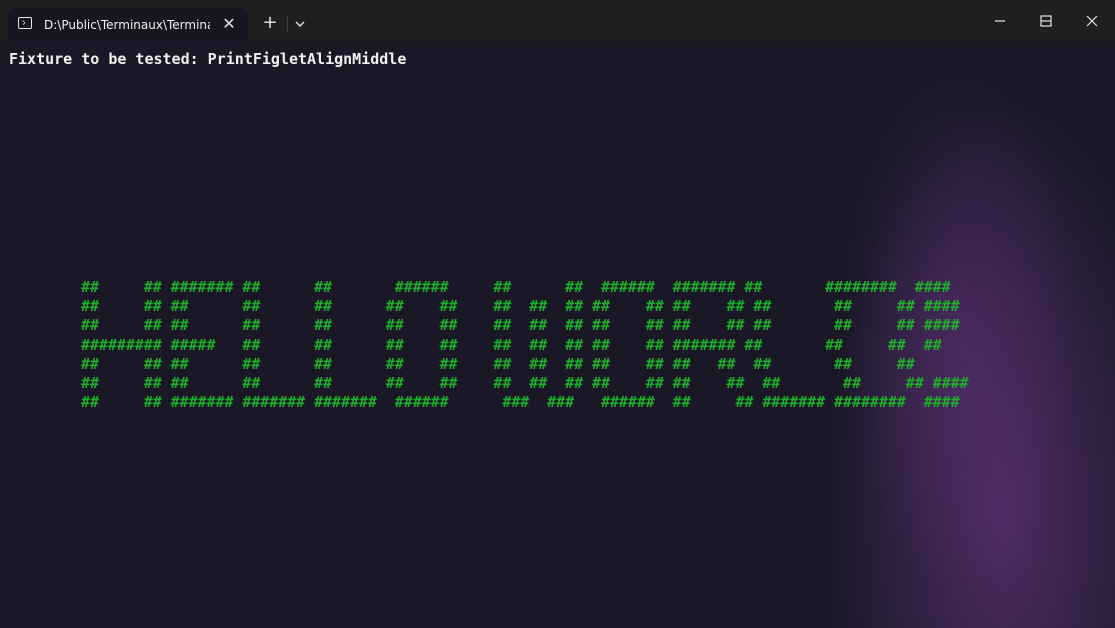  I want to click on close-window-icon, so click(1092, 21).